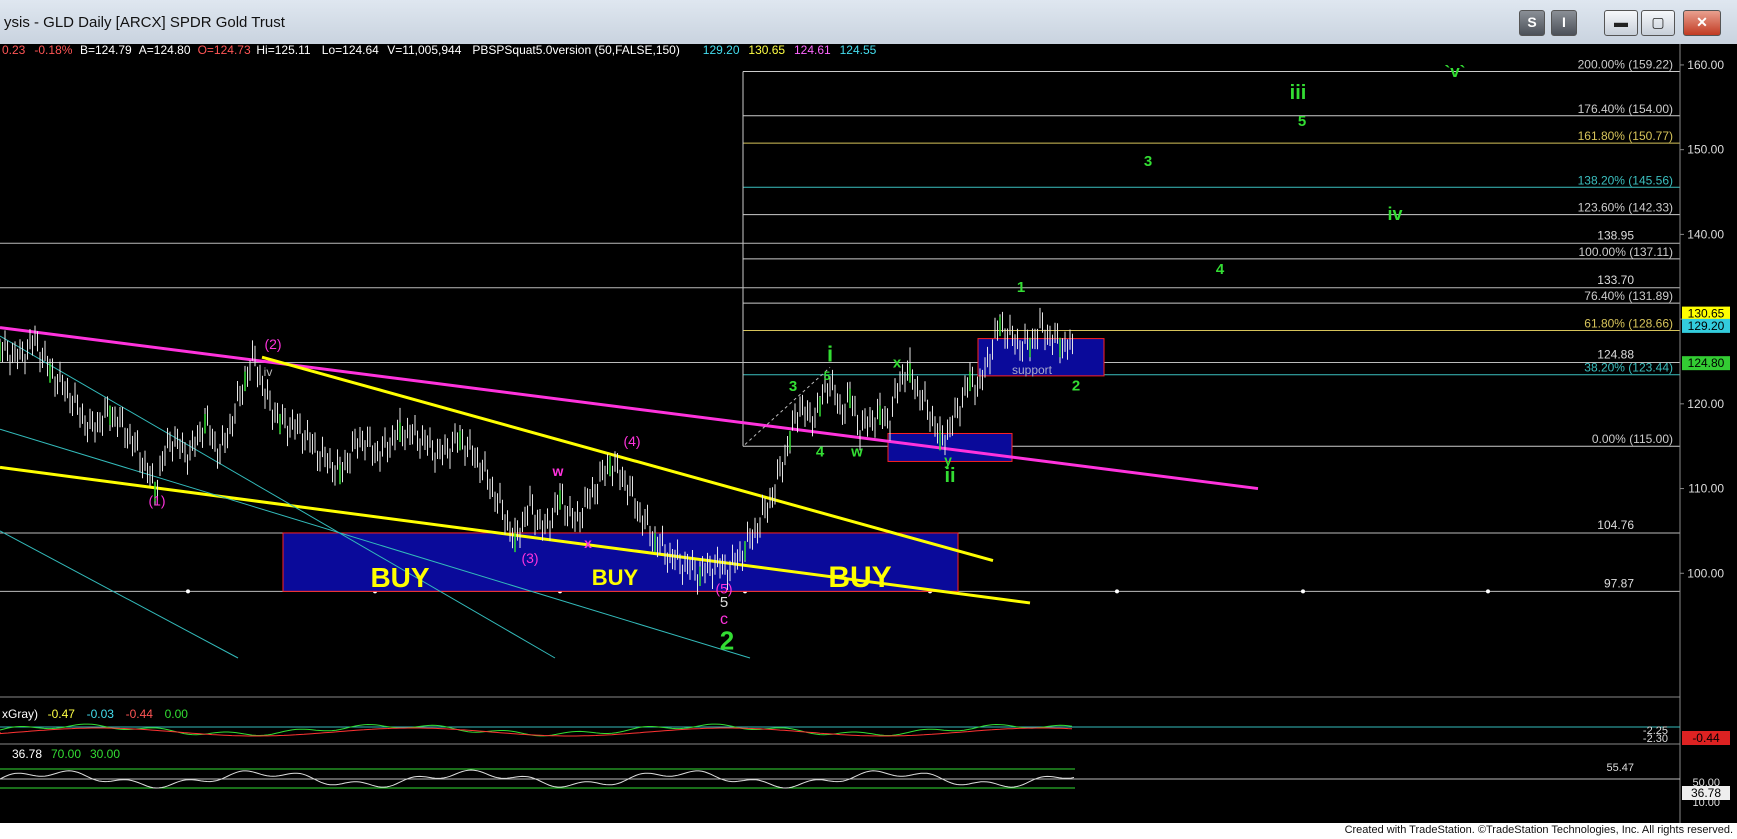 This screenshot has height=839, width=1737. What do you see at coordinates (721, 50) in the screenshot?
I see `header-seg-9: 129.20` at bounding box center [721, 50].